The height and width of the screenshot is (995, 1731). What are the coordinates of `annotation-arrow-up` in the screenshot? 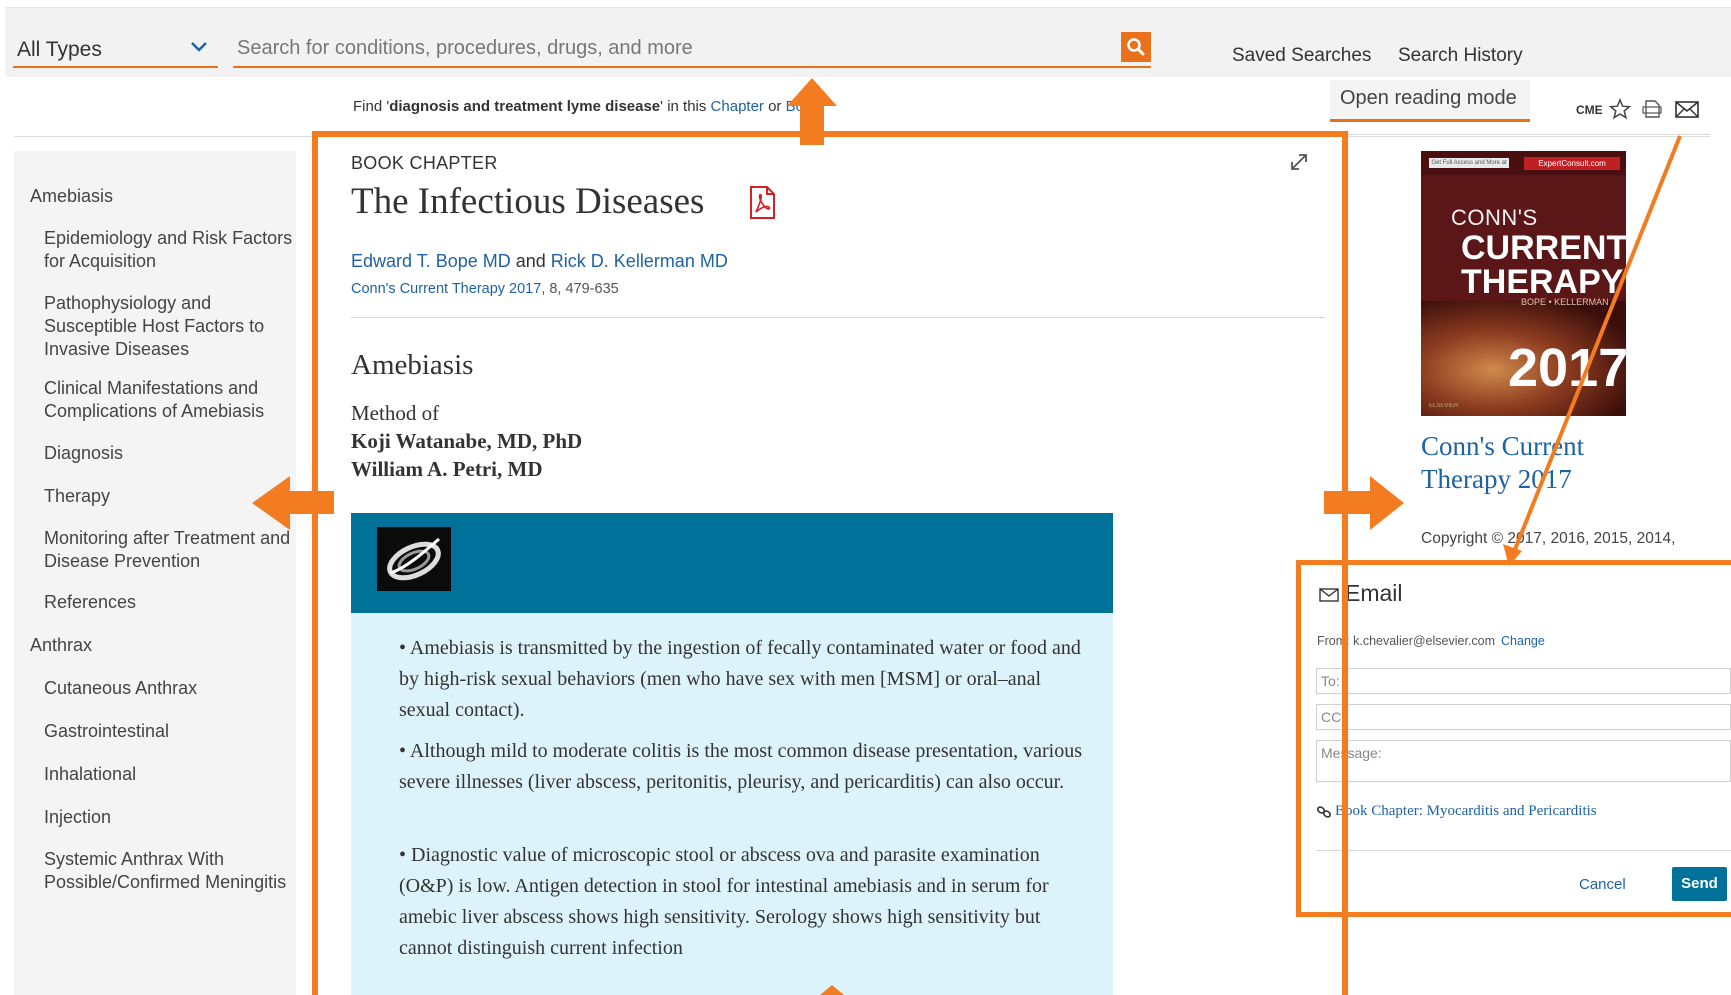 It's located at (812, 111).